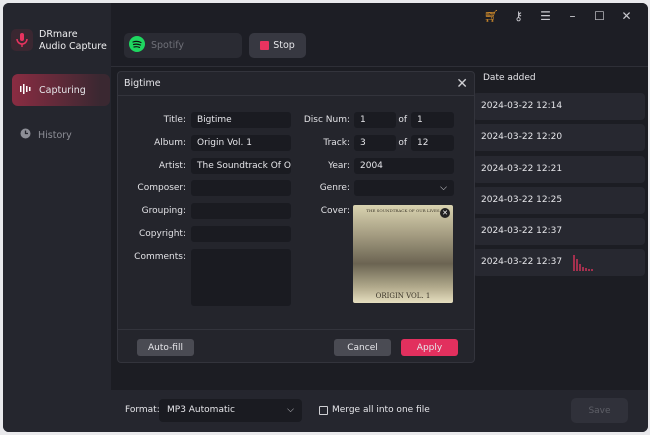 The image size is (650, 435). What do you see at coordinates (142, 410) in the screenshot?
I see `format-label: Format:` at bounding box center [142, 410].